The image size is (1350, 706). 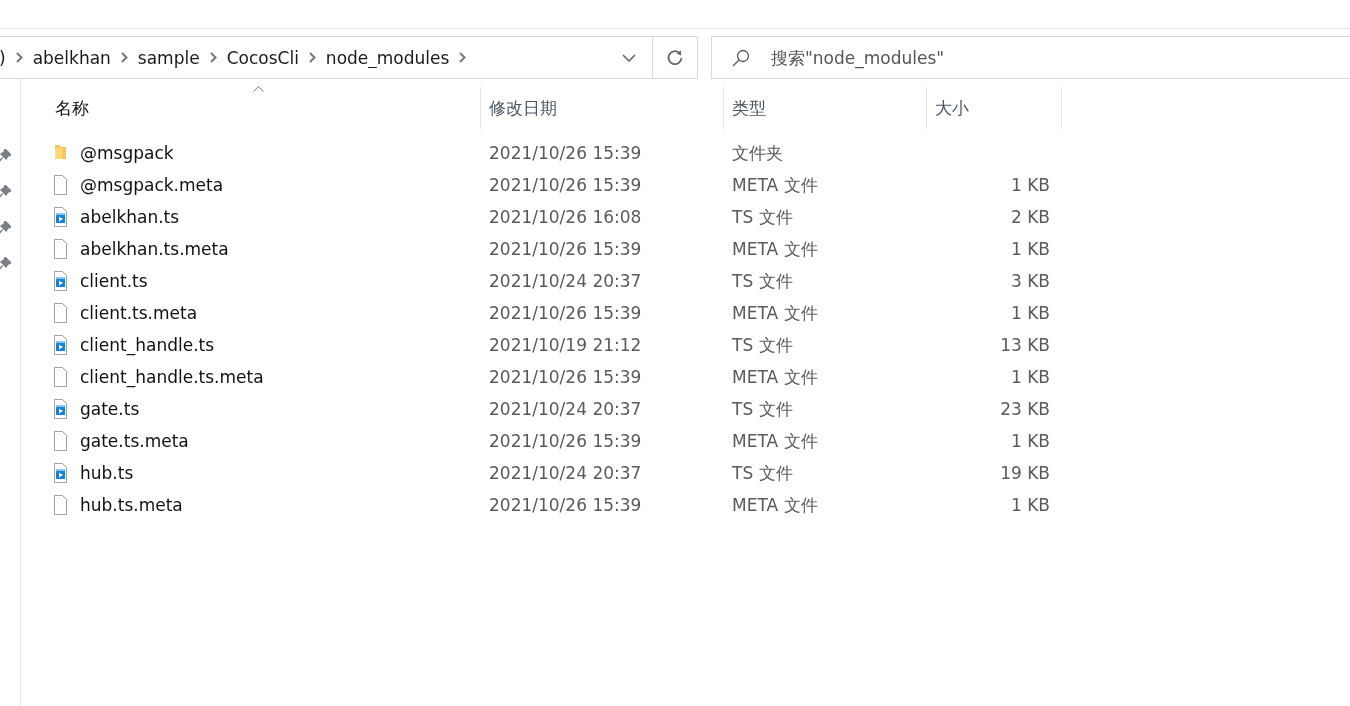 What do you see at coordinates (130, 217) in the screenshot?
I see `file-name: abelkhan.ts` at bounding box center [130, 217].